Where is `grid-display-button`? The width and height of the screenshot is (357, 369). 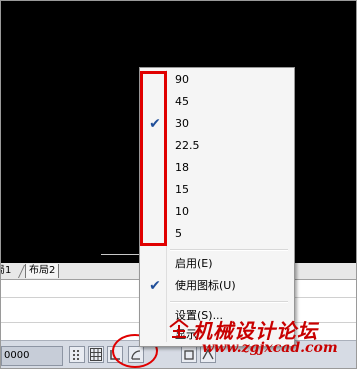 grid-display-button is located at coordinates (96, 354).